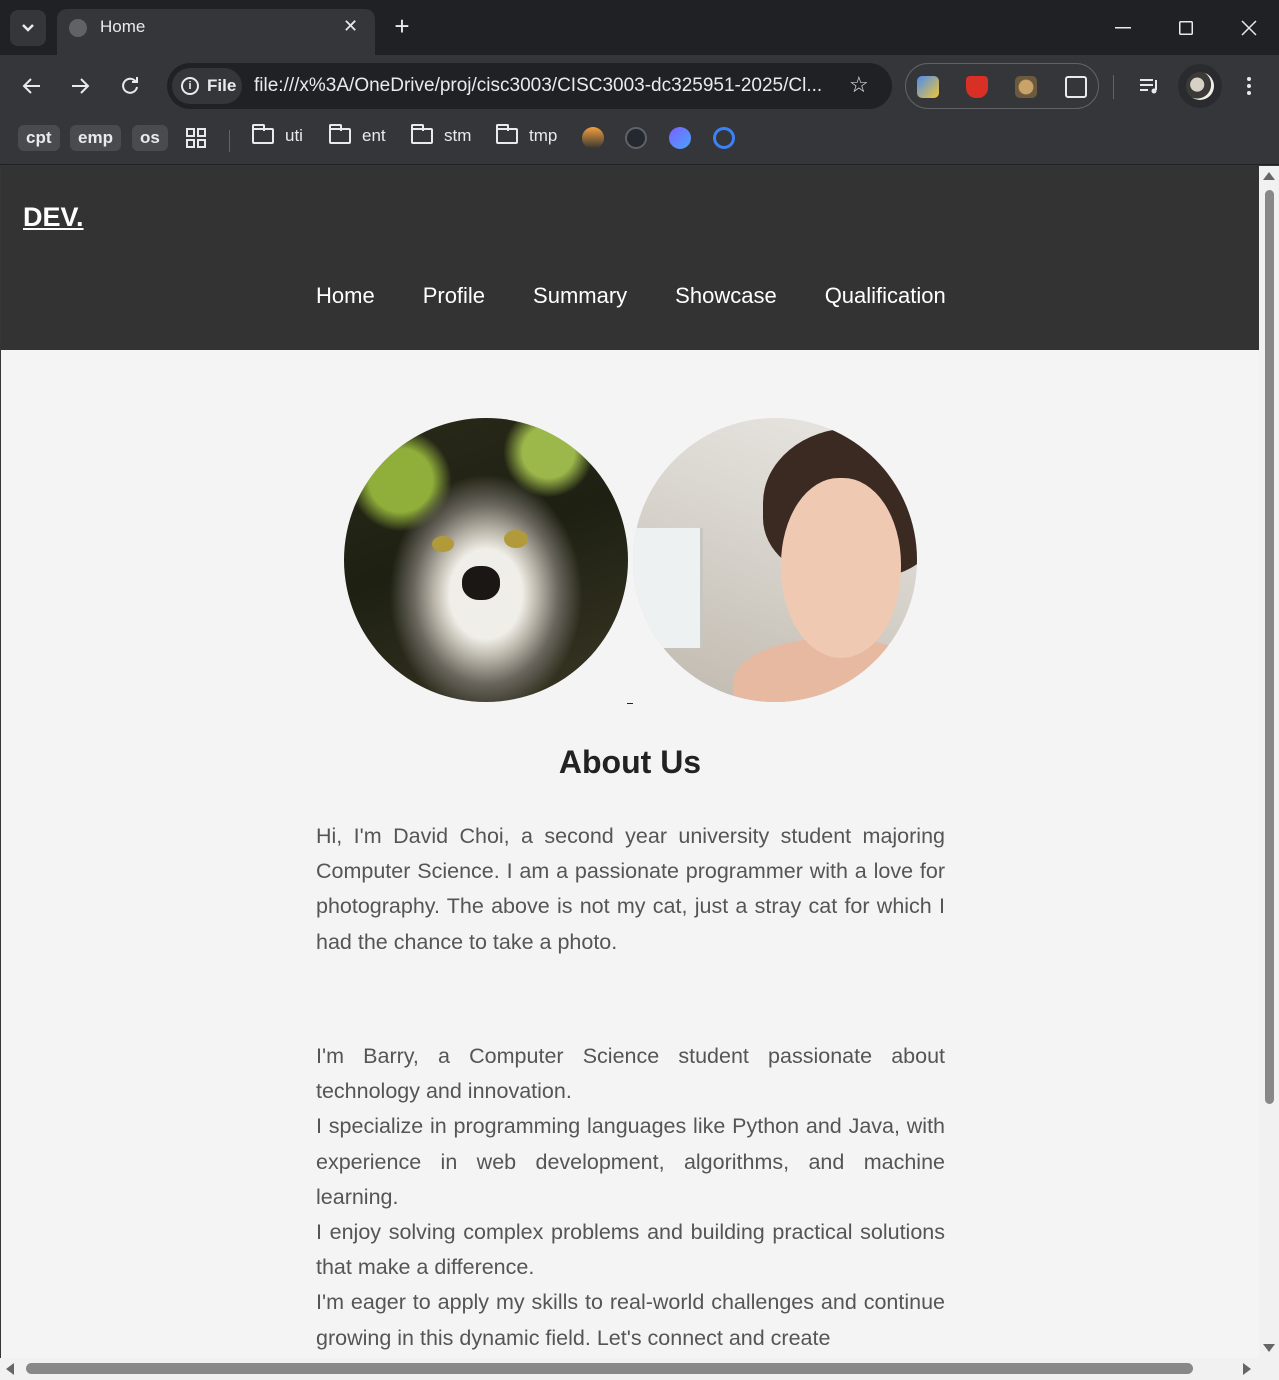 The height and width of the screenshot is (1380, 1279). I want to click on extensions-icon, so click(1076, 87).